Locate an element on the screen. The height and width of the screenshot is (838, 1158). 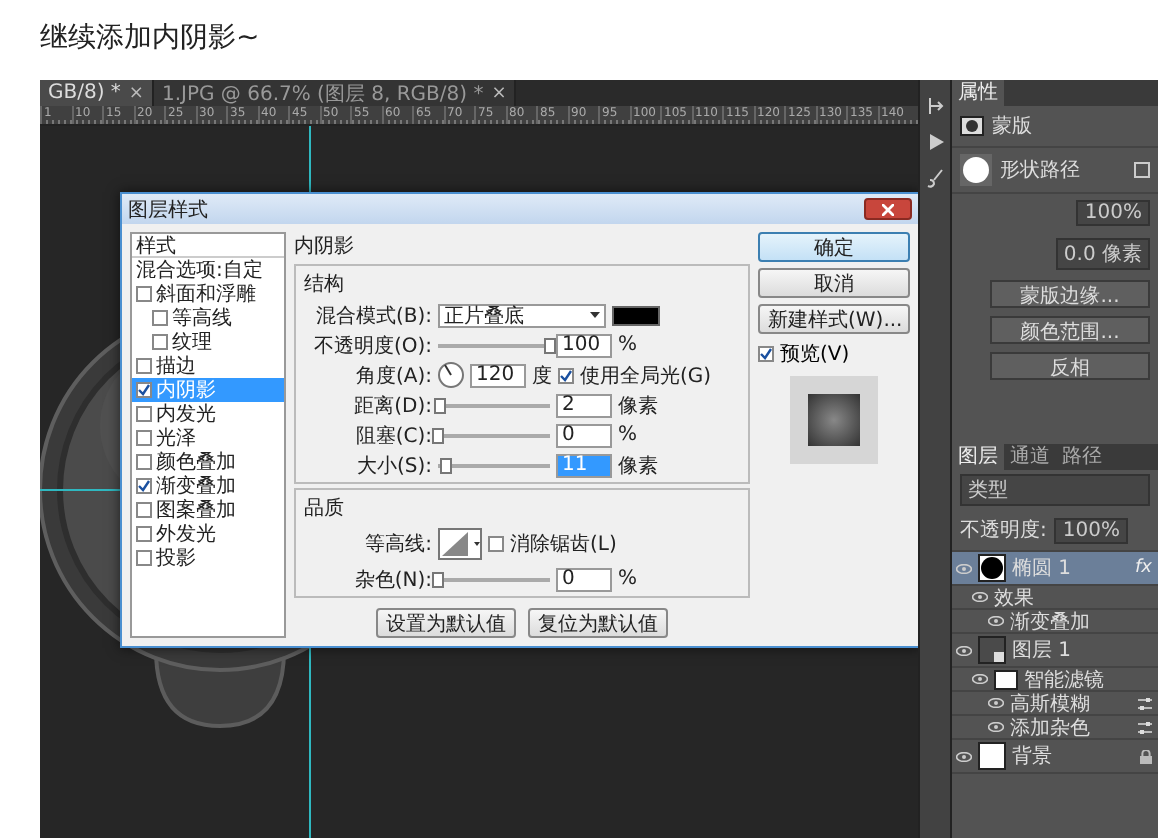
tab-title: GB/8) * is located at coordinates (84, 93).